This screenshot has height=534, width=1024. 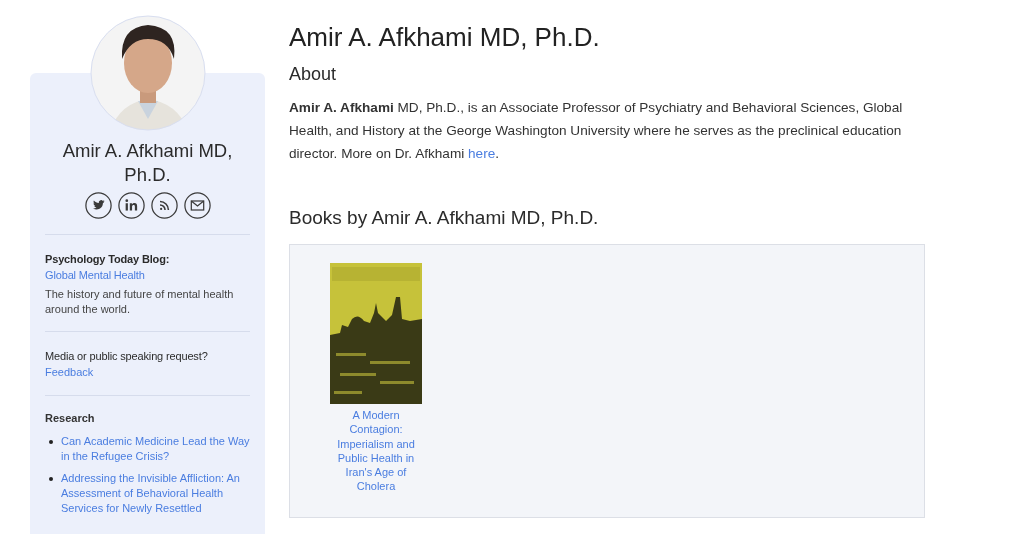 I want to click on blog-description: The history and future of mental health around the world., so click(x=140, y=301).